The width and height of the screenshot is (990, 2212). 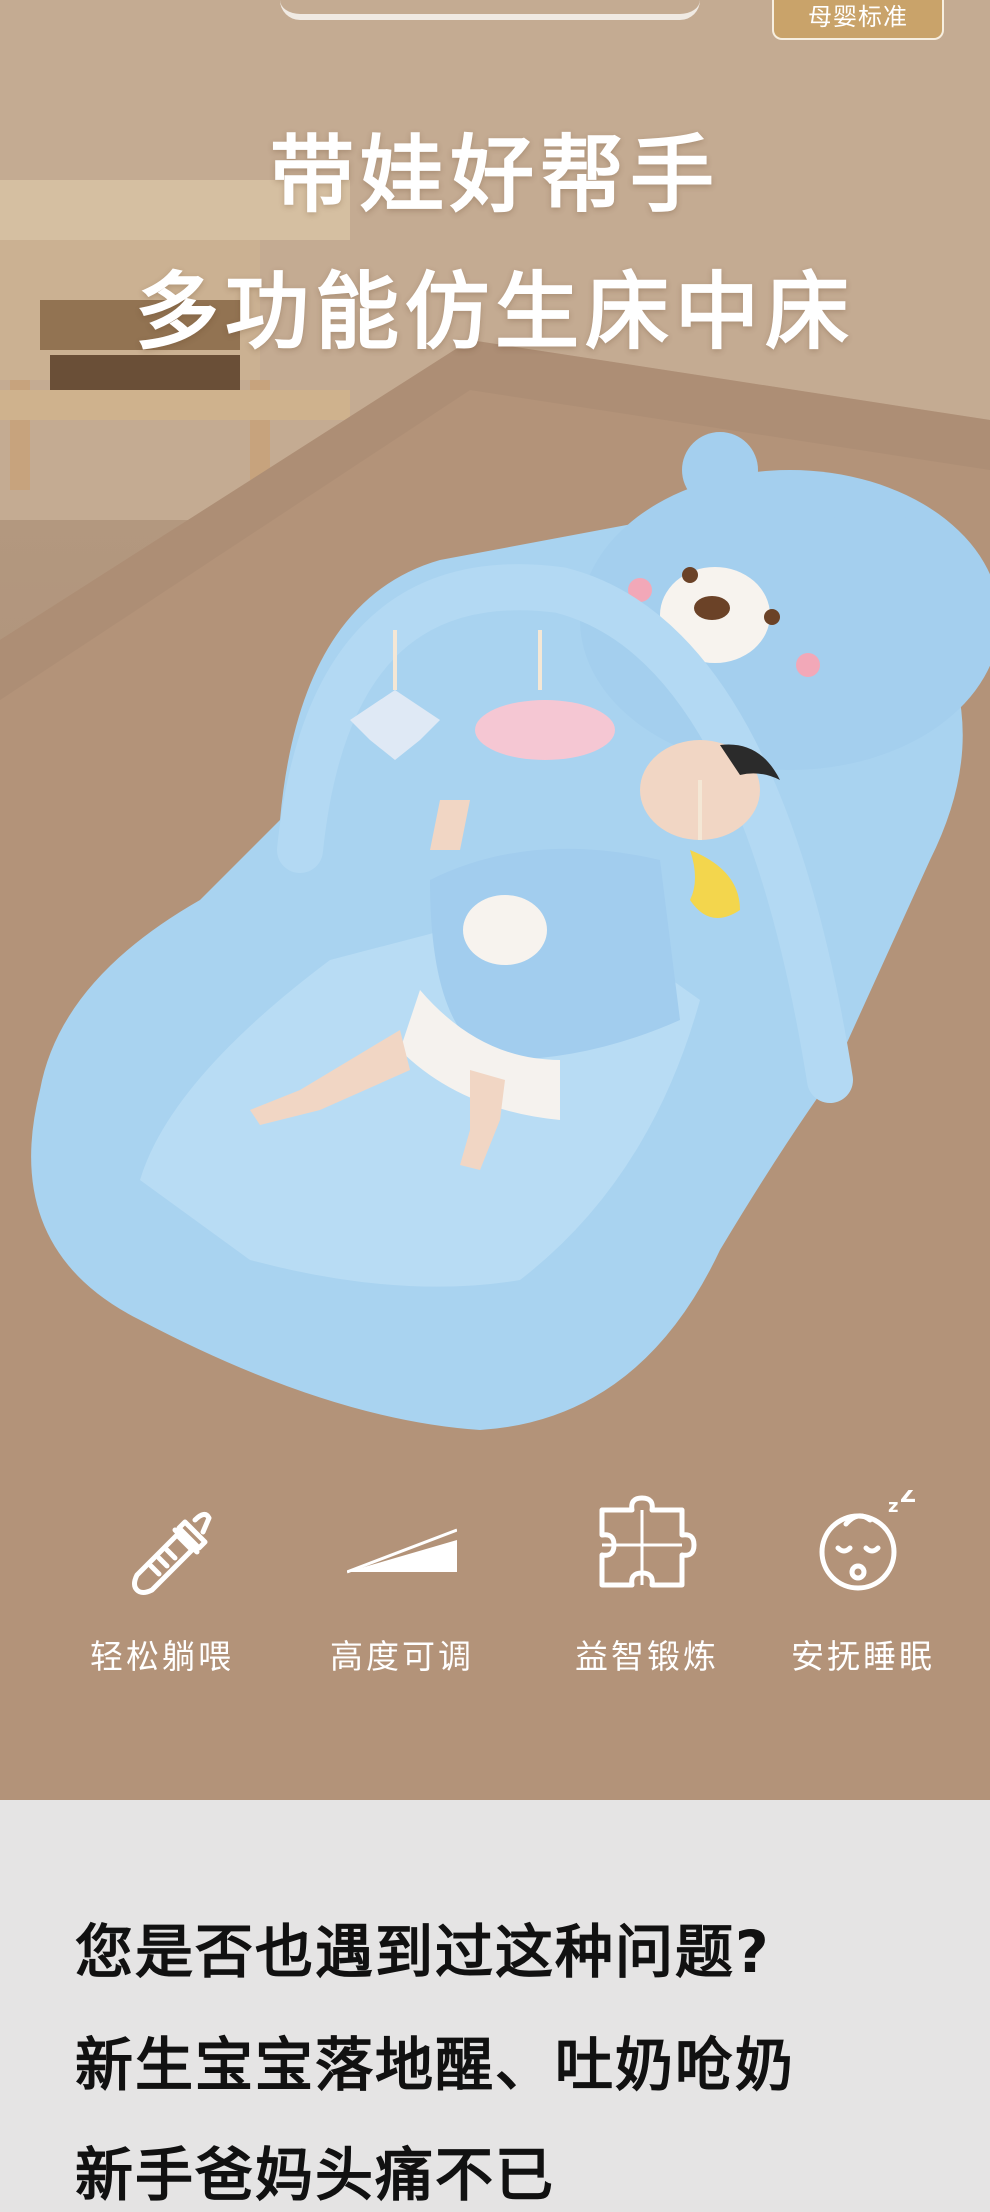 What do you see at coordinates (648, 1541) in the screenshot?
I see `puzzle-piece-icon` at bounding box center [648, 1541].